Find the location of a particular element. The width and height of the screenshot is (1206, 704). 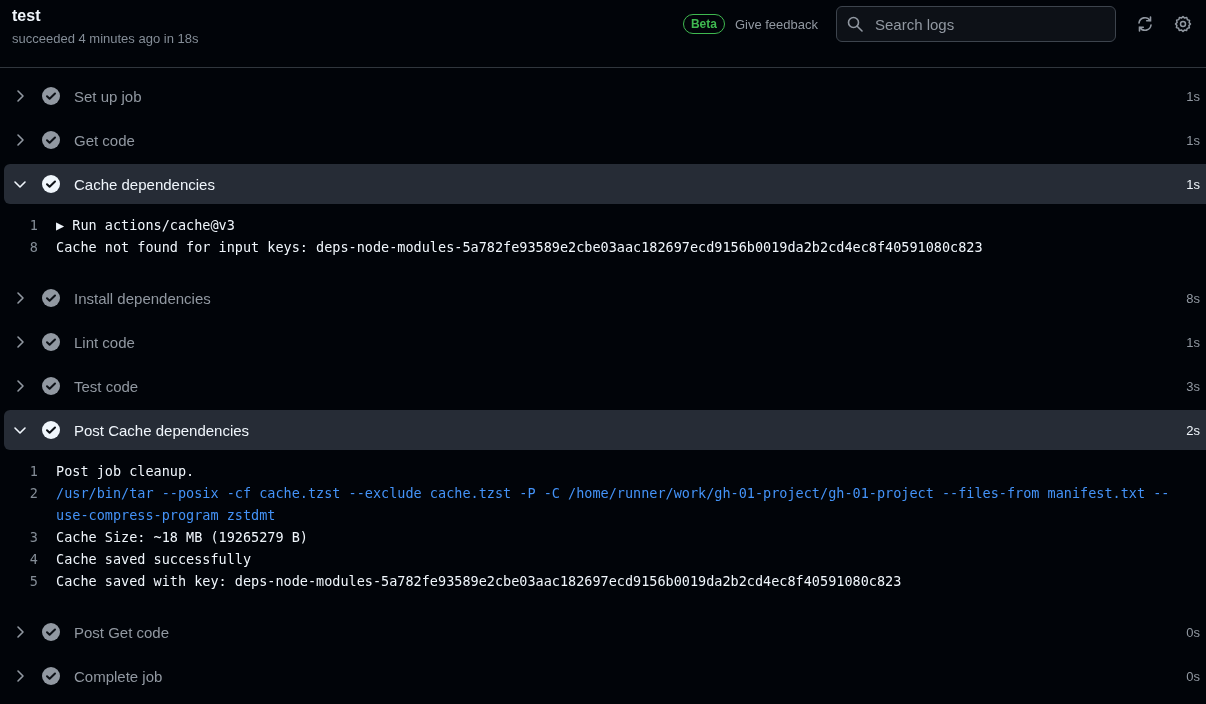

step-label: Install dependencies is located at coordinates (143, 298).